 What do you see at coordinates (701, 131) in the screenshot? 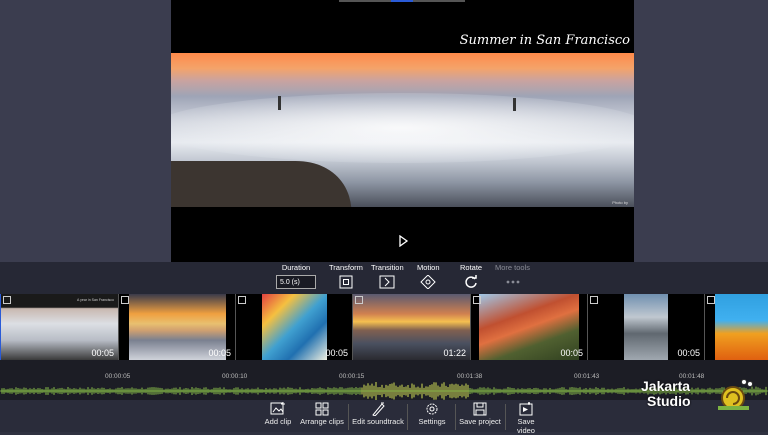
I see `right-panel` at bounding box center [701, 131].